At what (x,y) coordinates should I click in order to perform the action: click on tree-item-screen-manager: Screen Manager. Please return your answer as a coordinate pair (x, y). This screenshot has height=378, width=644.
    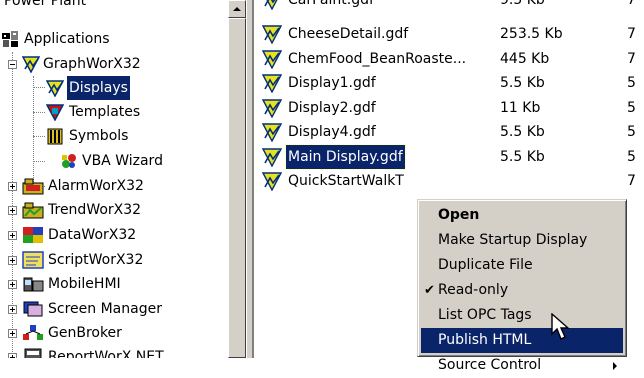
    Looking at the image, I should click on (114, 309).